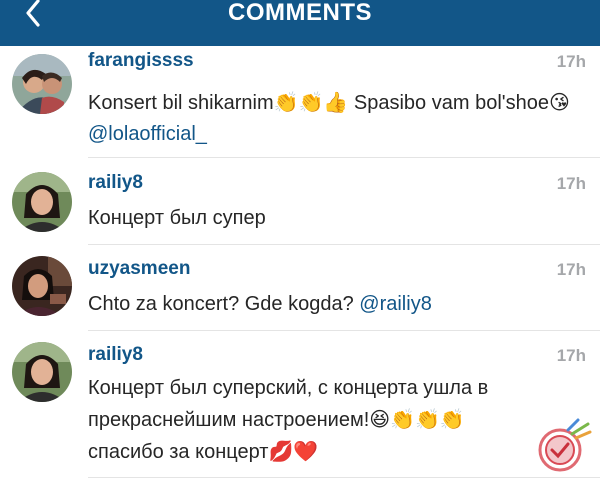  I want to click on header-bar: COMMENTS, so click(300, 23).